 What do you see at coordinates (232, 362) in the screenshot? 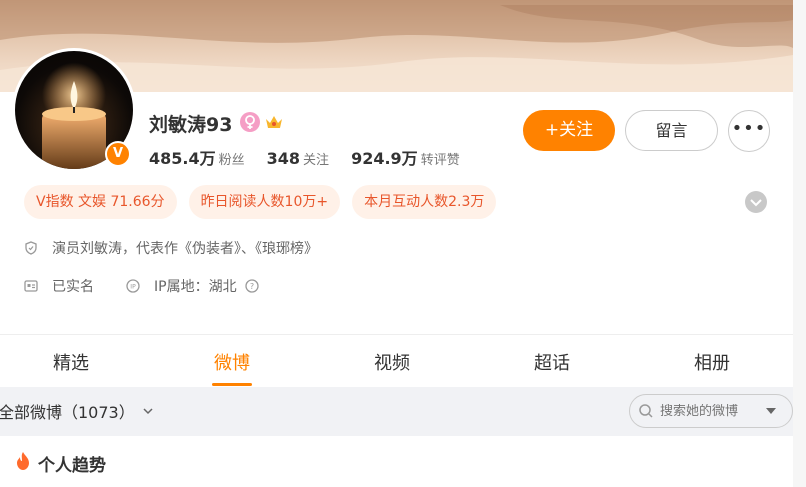
I see `tab-weibo: 微博` at bounding box center [232, 362].